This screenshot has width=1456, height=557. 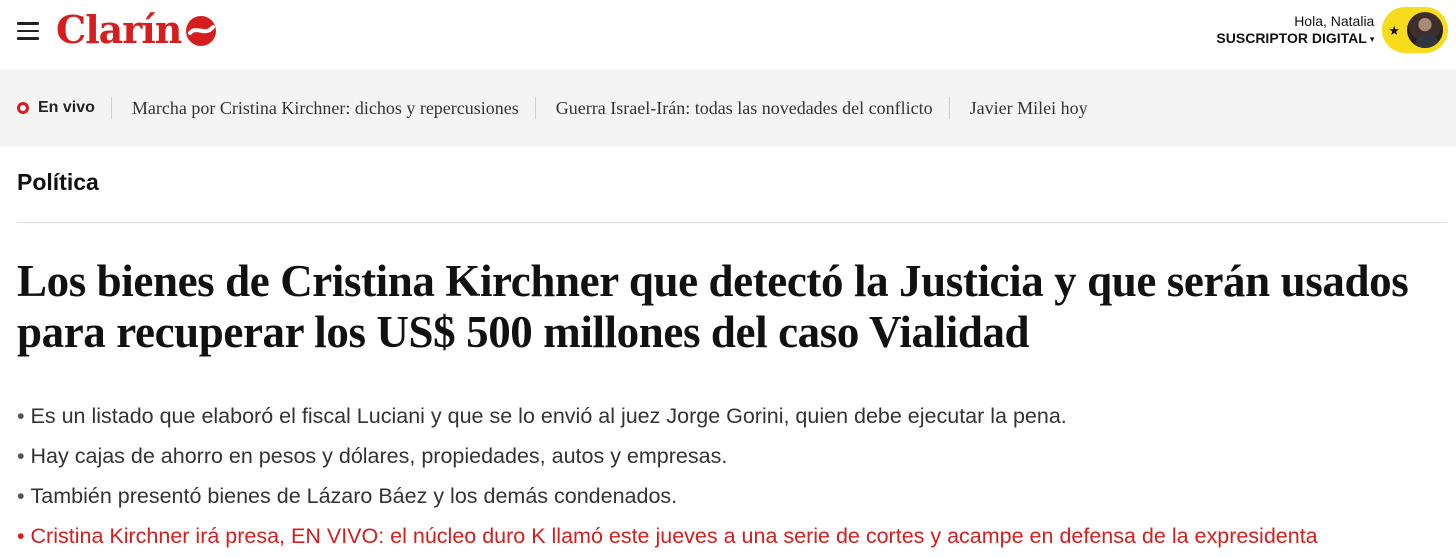 I want to click on user-greeting: Hola, Natalia, so click(x=1334, y=20).